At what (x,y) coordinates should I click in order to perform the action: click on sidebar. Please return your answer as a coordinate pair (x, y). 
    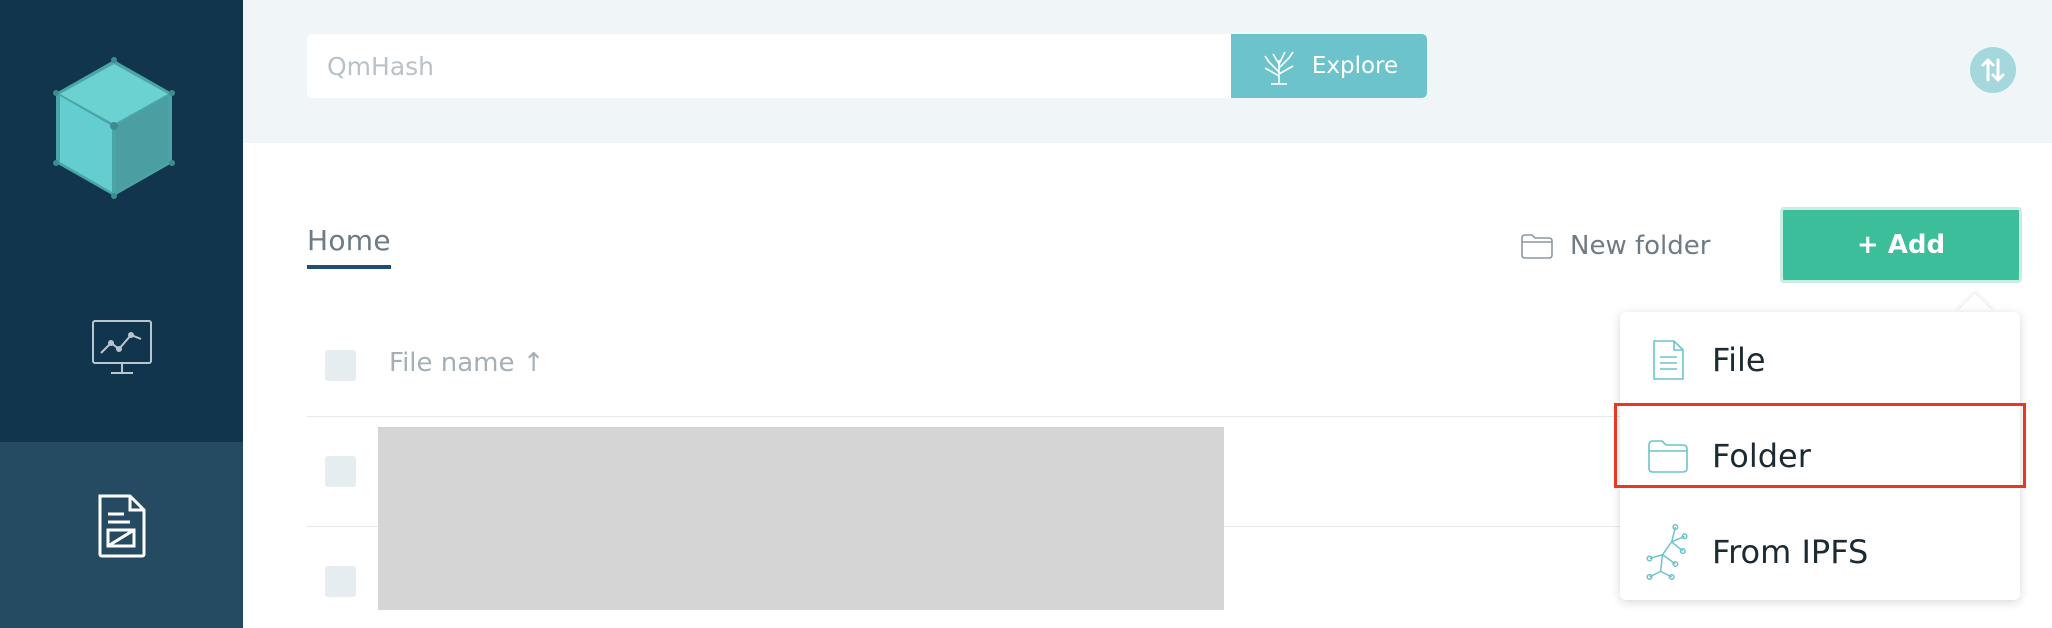
    Looking at the image, I should click on (121, 314).